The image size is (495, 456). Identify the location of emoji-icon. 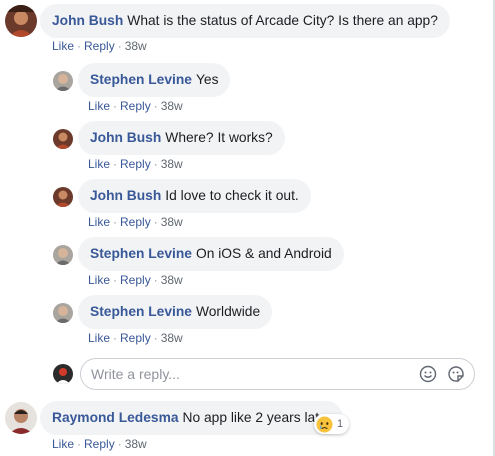
(428, 374).